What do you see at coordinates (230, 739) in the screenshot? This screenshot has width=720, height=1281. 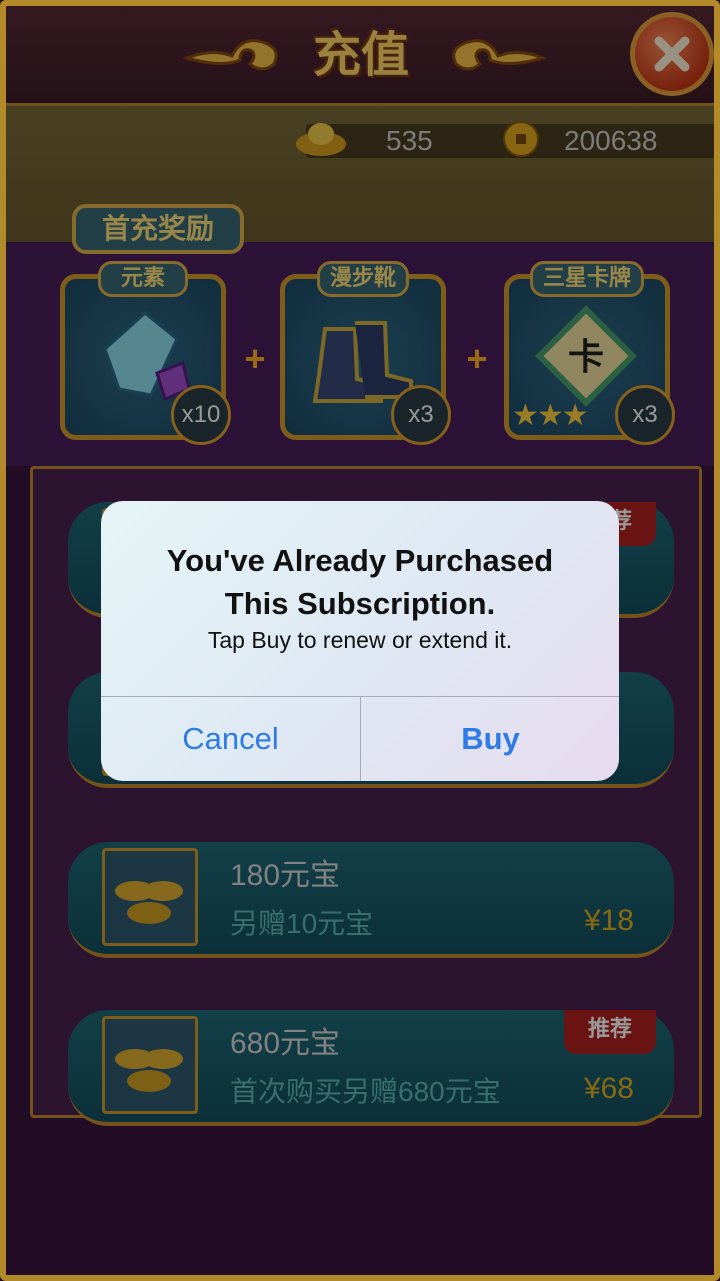 I see `cancel-button: Cancel` at bounding box center [230, 739].